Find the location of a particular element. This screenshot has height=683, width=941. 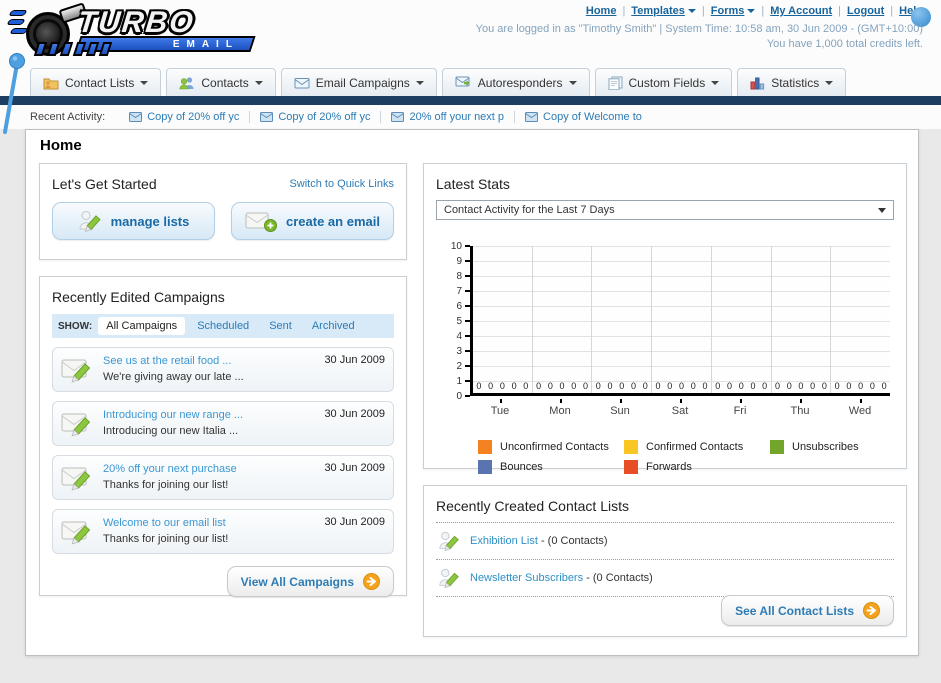

top-link-logout: Logout is located at coordinates (865, 11).